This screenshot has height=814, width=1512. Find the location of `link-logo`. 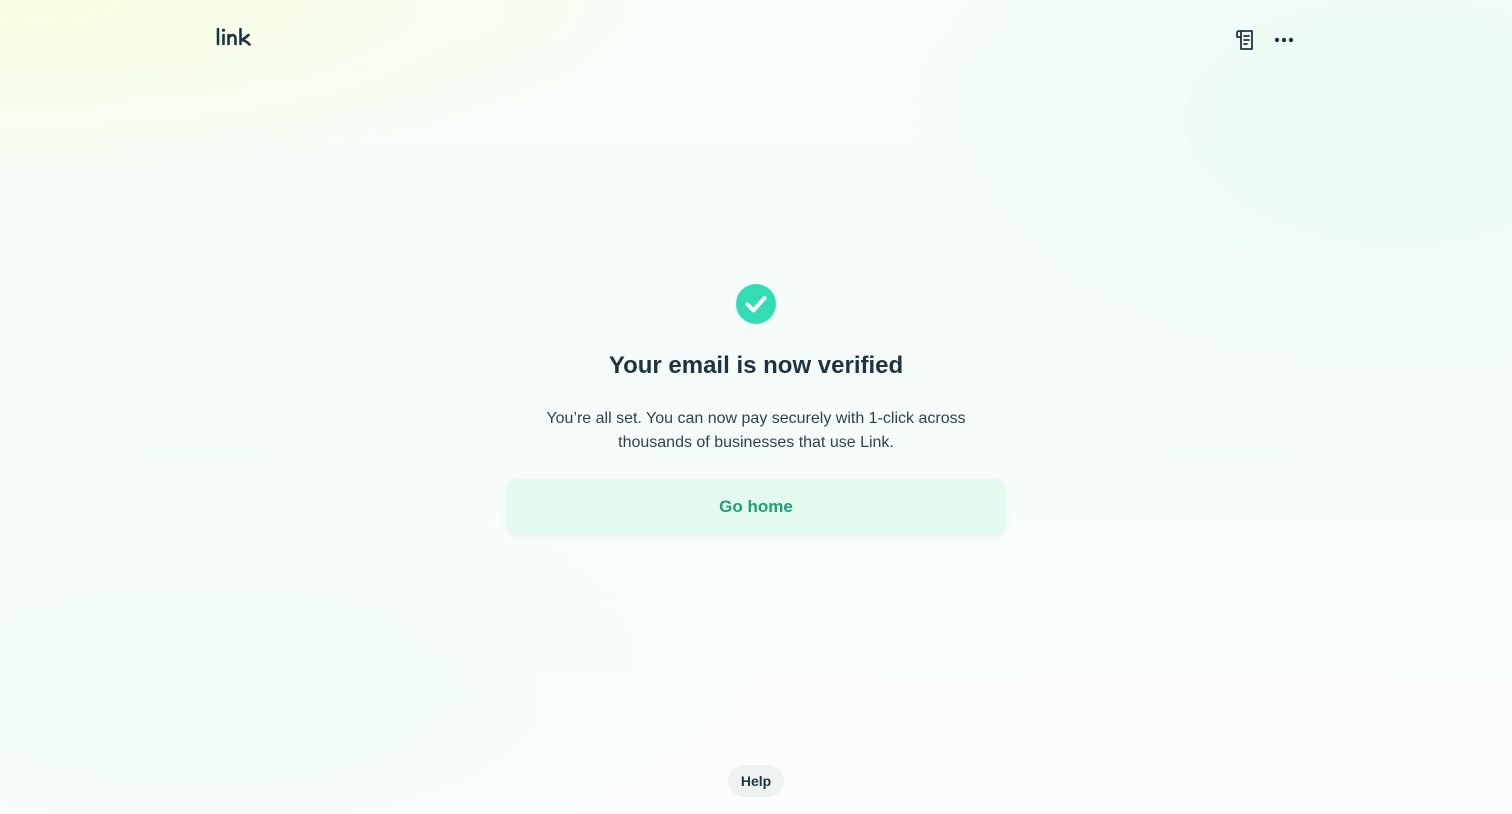

link-logo is located at coordinates (234, 37).